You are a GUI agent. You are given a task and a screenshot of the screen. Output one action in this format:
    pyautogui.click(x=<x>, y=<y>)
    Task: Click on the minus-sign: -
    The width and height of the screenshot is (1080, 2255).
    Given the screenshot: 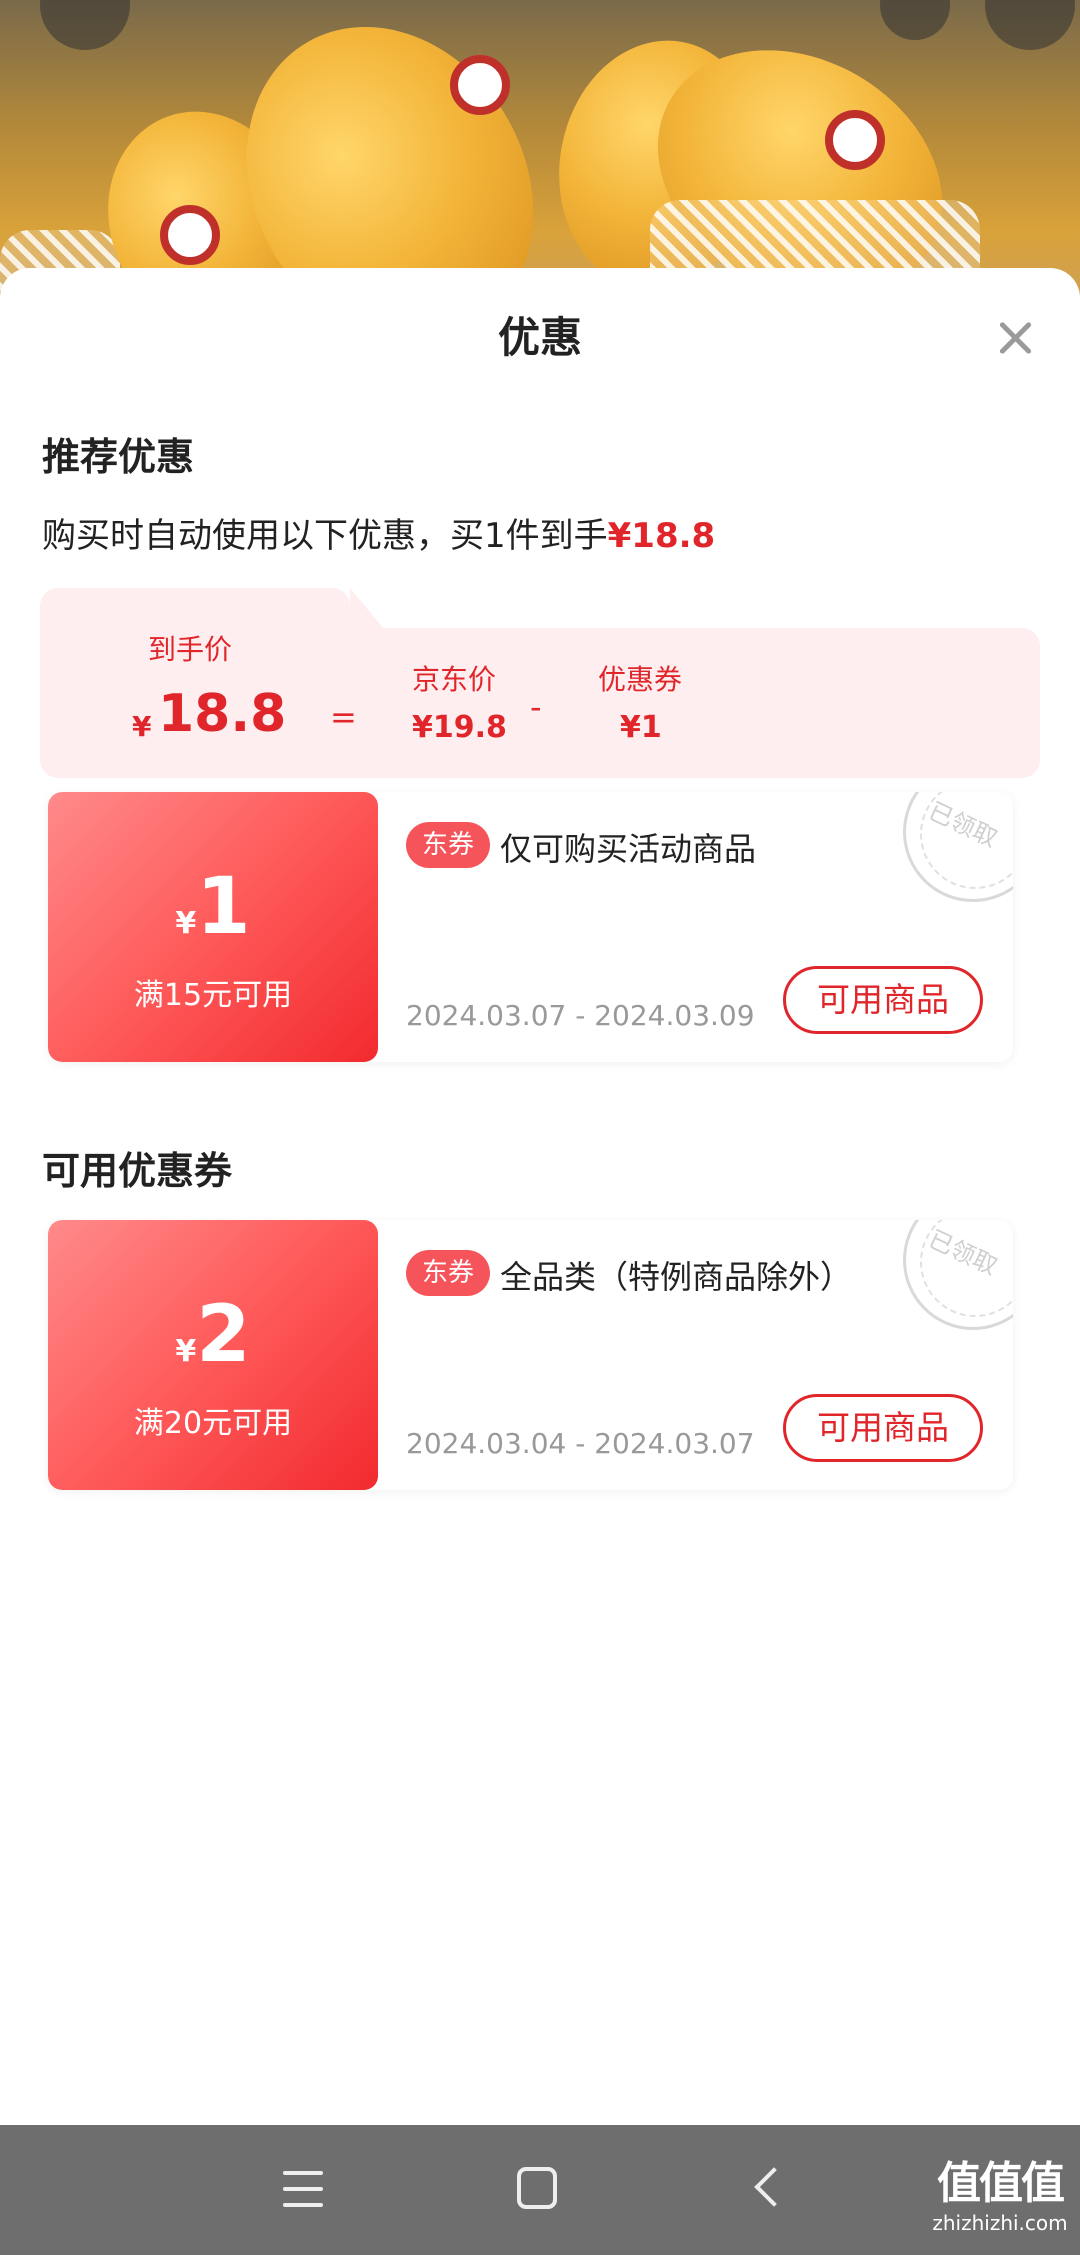 What is the action you would take?
    pyautogui.click(x=536, y=707)
    